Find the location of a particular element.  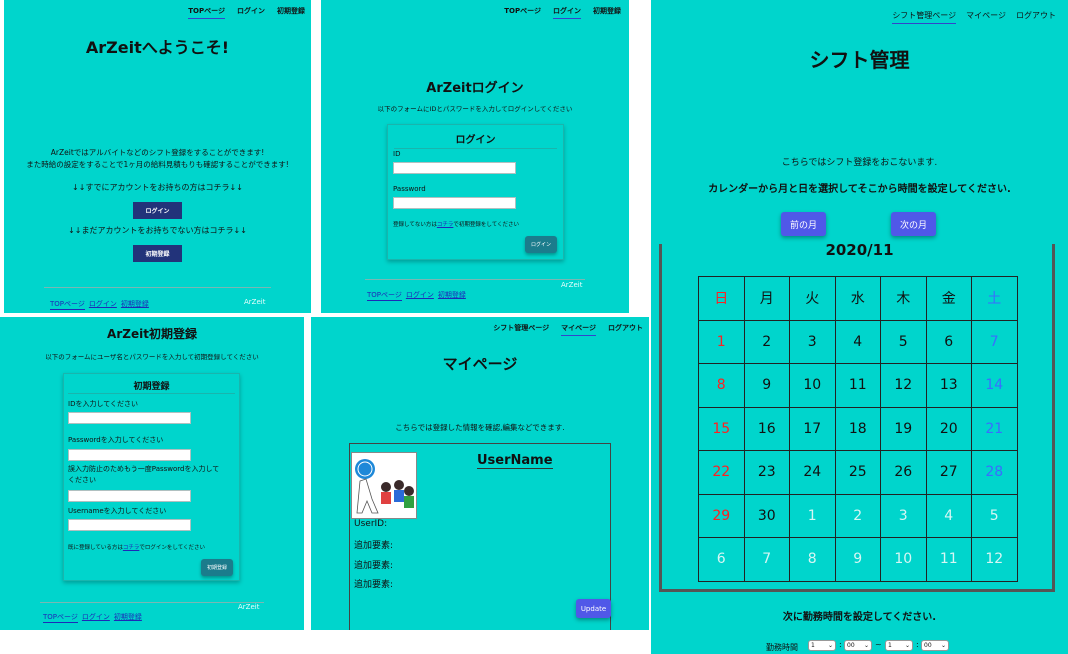

login-submit-button: ログイン is located at coordinates (541, 244).